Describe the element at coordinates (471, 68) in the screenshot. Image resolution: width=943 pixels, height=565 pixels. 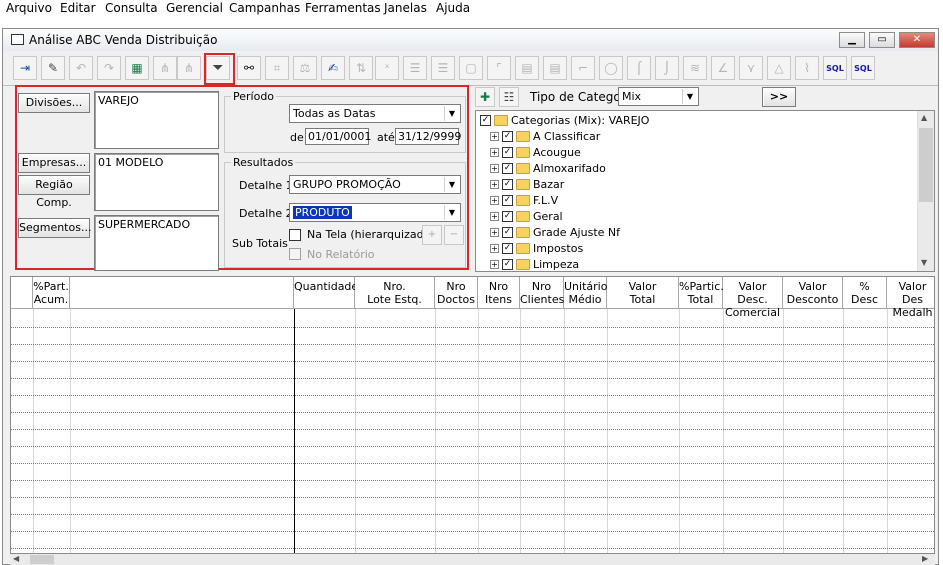
I see `window-icon-2: ▢` at that location.